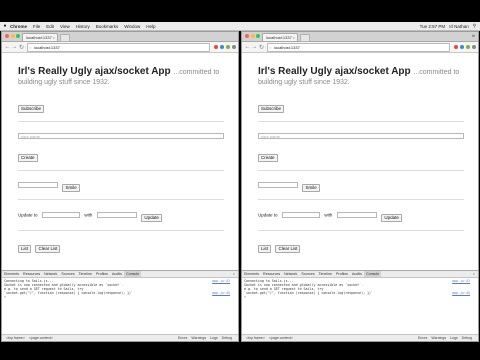 Image resolution: width=480 pixels, height=360 pixels. I want to click on divider, so click(121, 230).